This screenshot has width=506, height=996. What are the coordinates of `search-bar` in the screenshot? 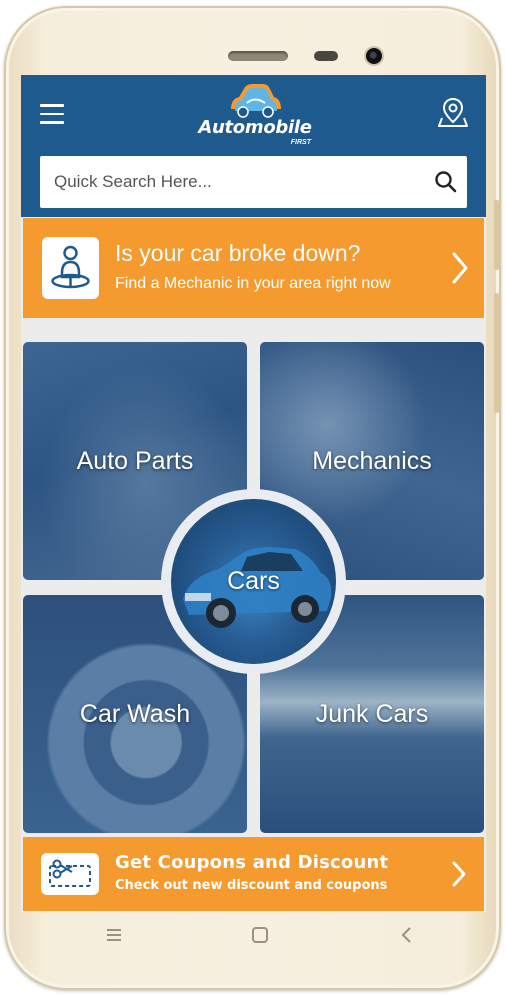 It's located at (253, 182).